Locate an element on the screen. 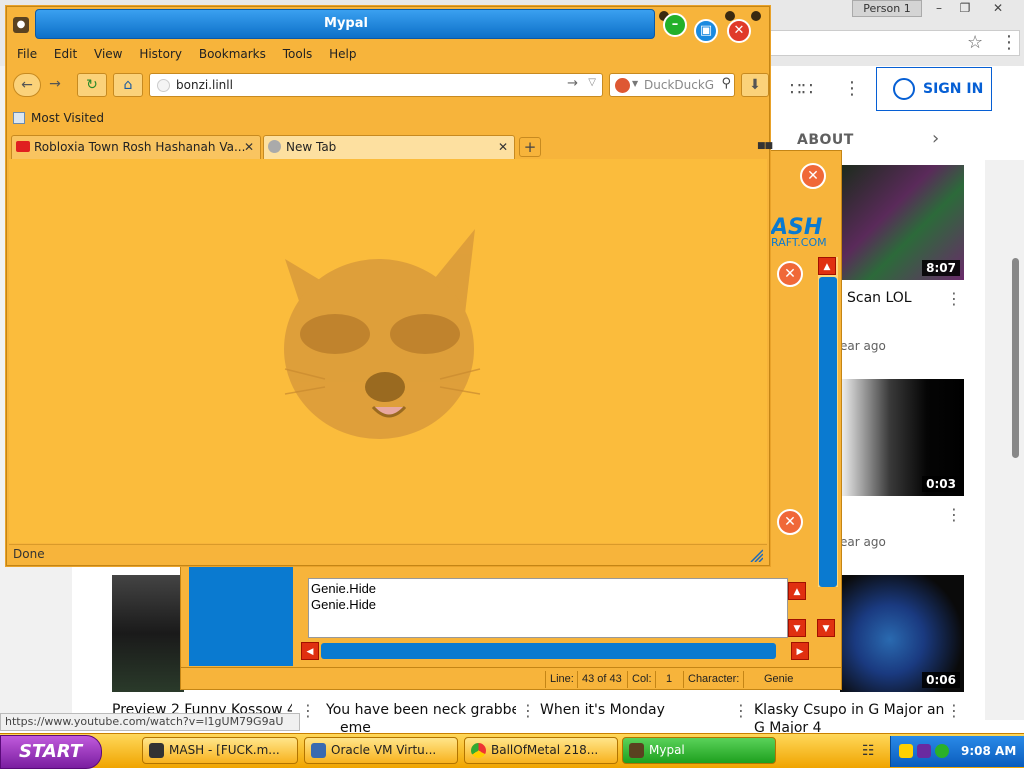 The height and width of the screenshot is (769, 1024). profile-button: Person 1 is located at coordinates (887, 8).